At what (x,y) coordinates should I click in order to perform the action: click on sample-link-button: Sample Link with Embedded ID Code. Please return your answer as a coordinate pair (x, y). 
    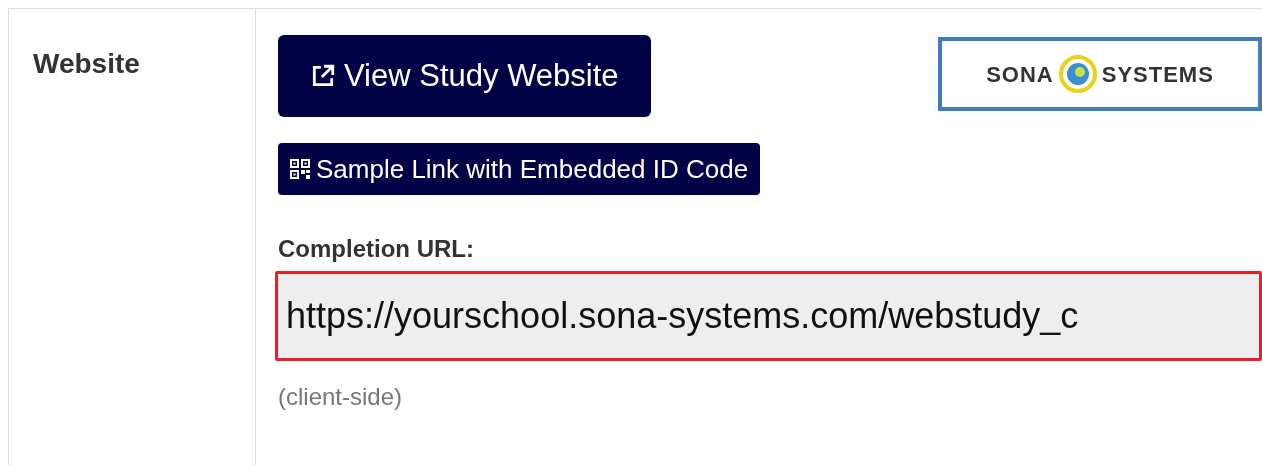
    Looking at the image, I should click on (519, 169).